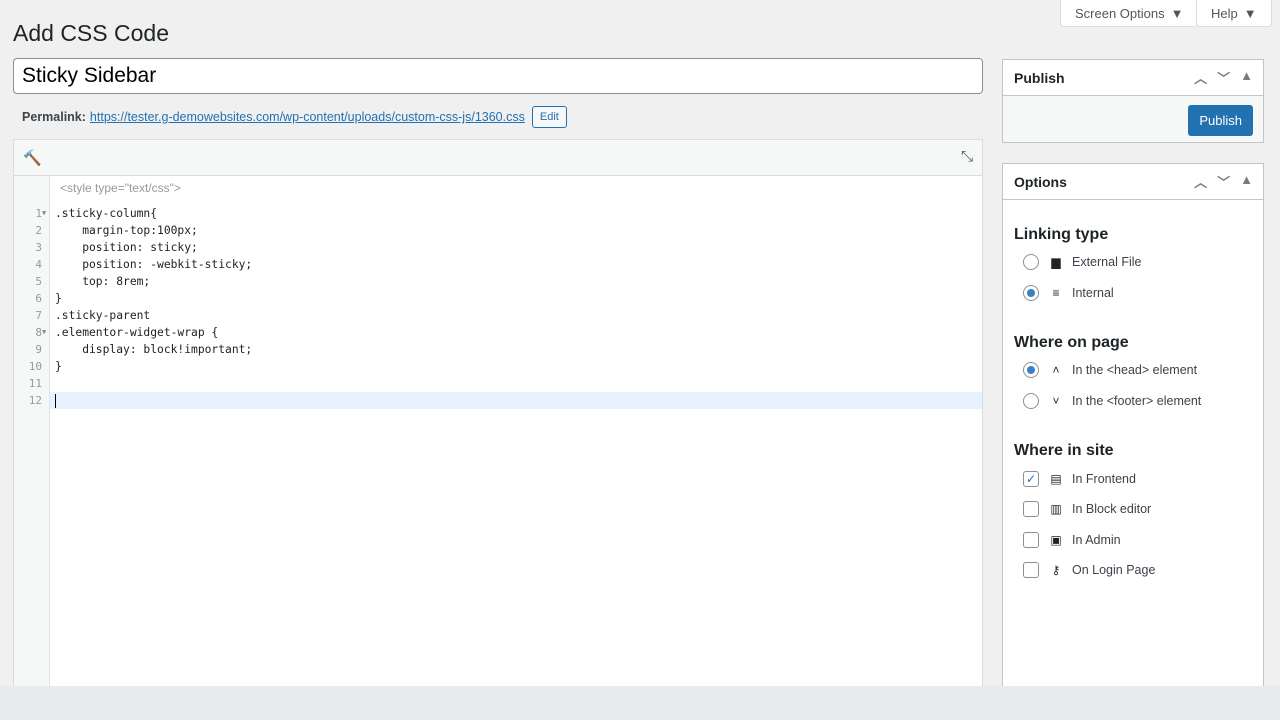 This screenshot has width=1280, height=720. I want to click on code-line: 11, so click(505, 383).